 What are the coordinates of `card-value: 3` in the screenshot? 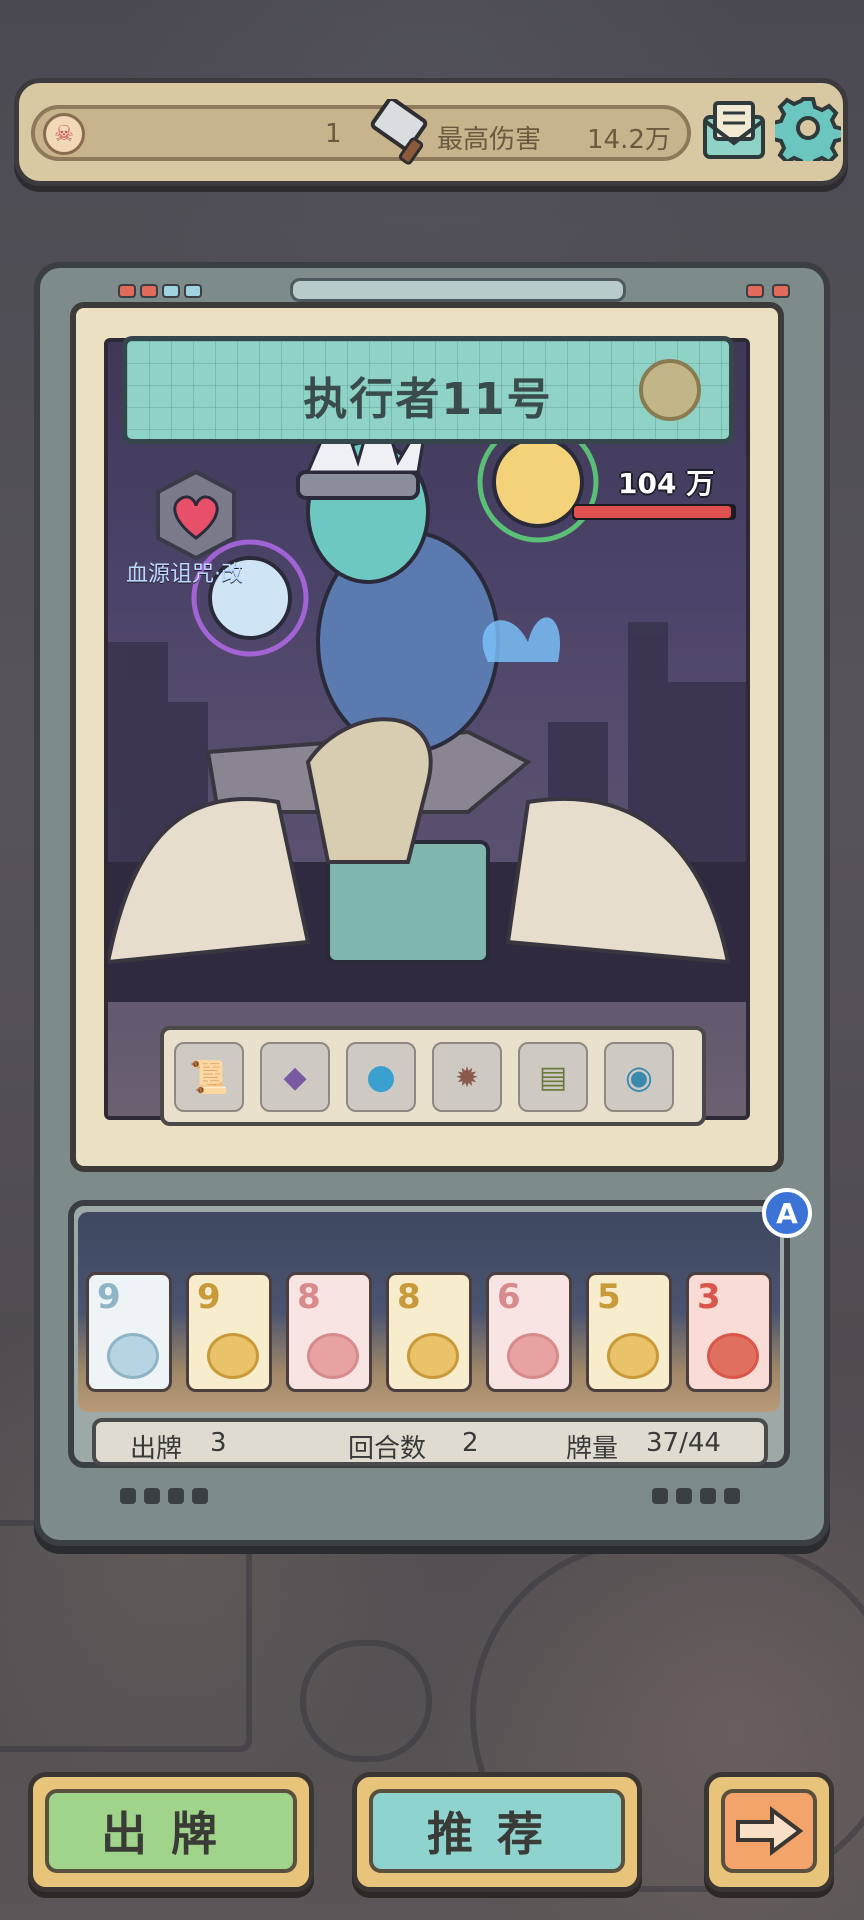 It's located at (709, 1297).